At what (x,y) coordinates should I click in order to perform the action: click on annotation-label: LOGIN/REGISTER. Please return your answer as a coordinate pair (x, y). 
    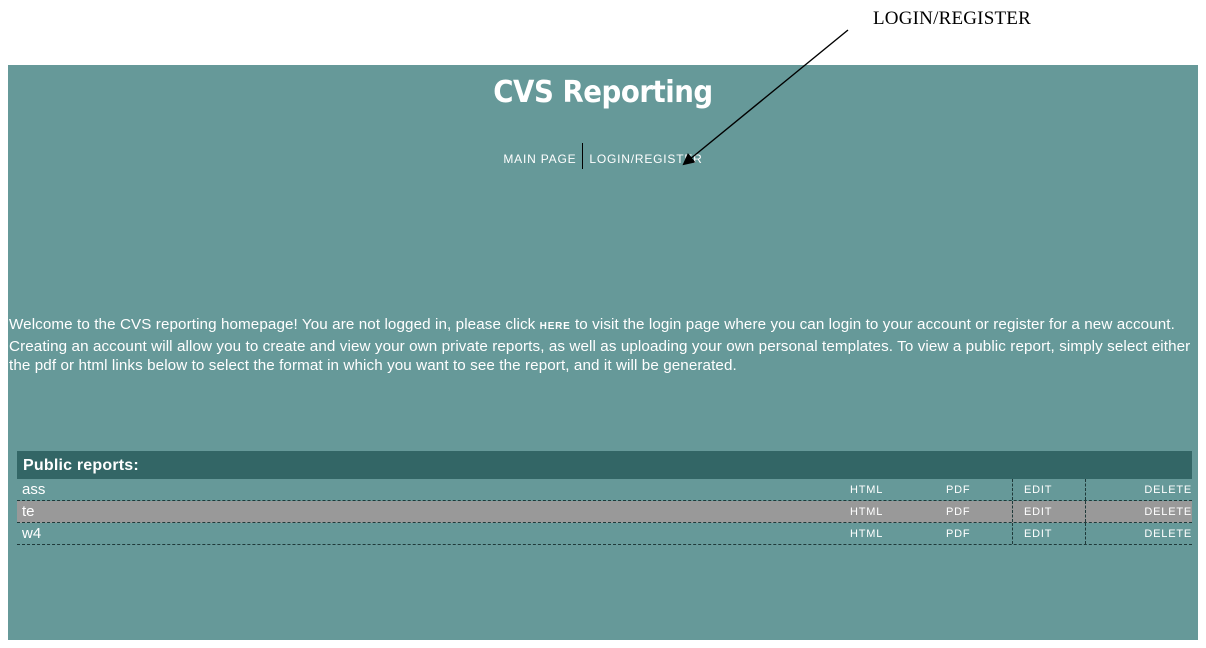
    Looking at the image, I should click on (952, 18).